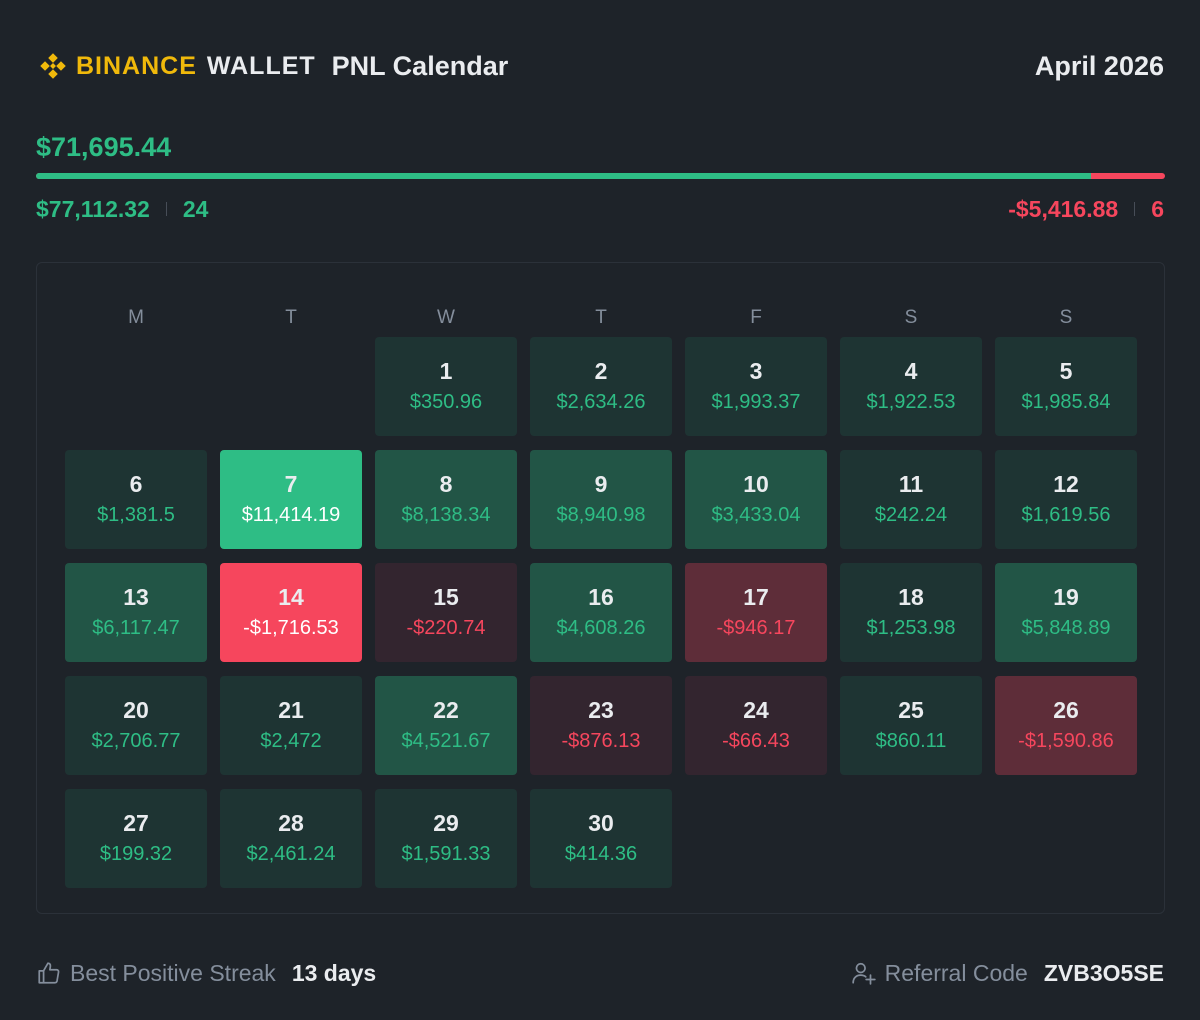 Image resolution: width=1200 pixels, height=1020 pixels. What do you see at coordinates (173, 972) in the screenshot?
I see `streak-label: Best Positive Streak` at bounding box center [173, 972].